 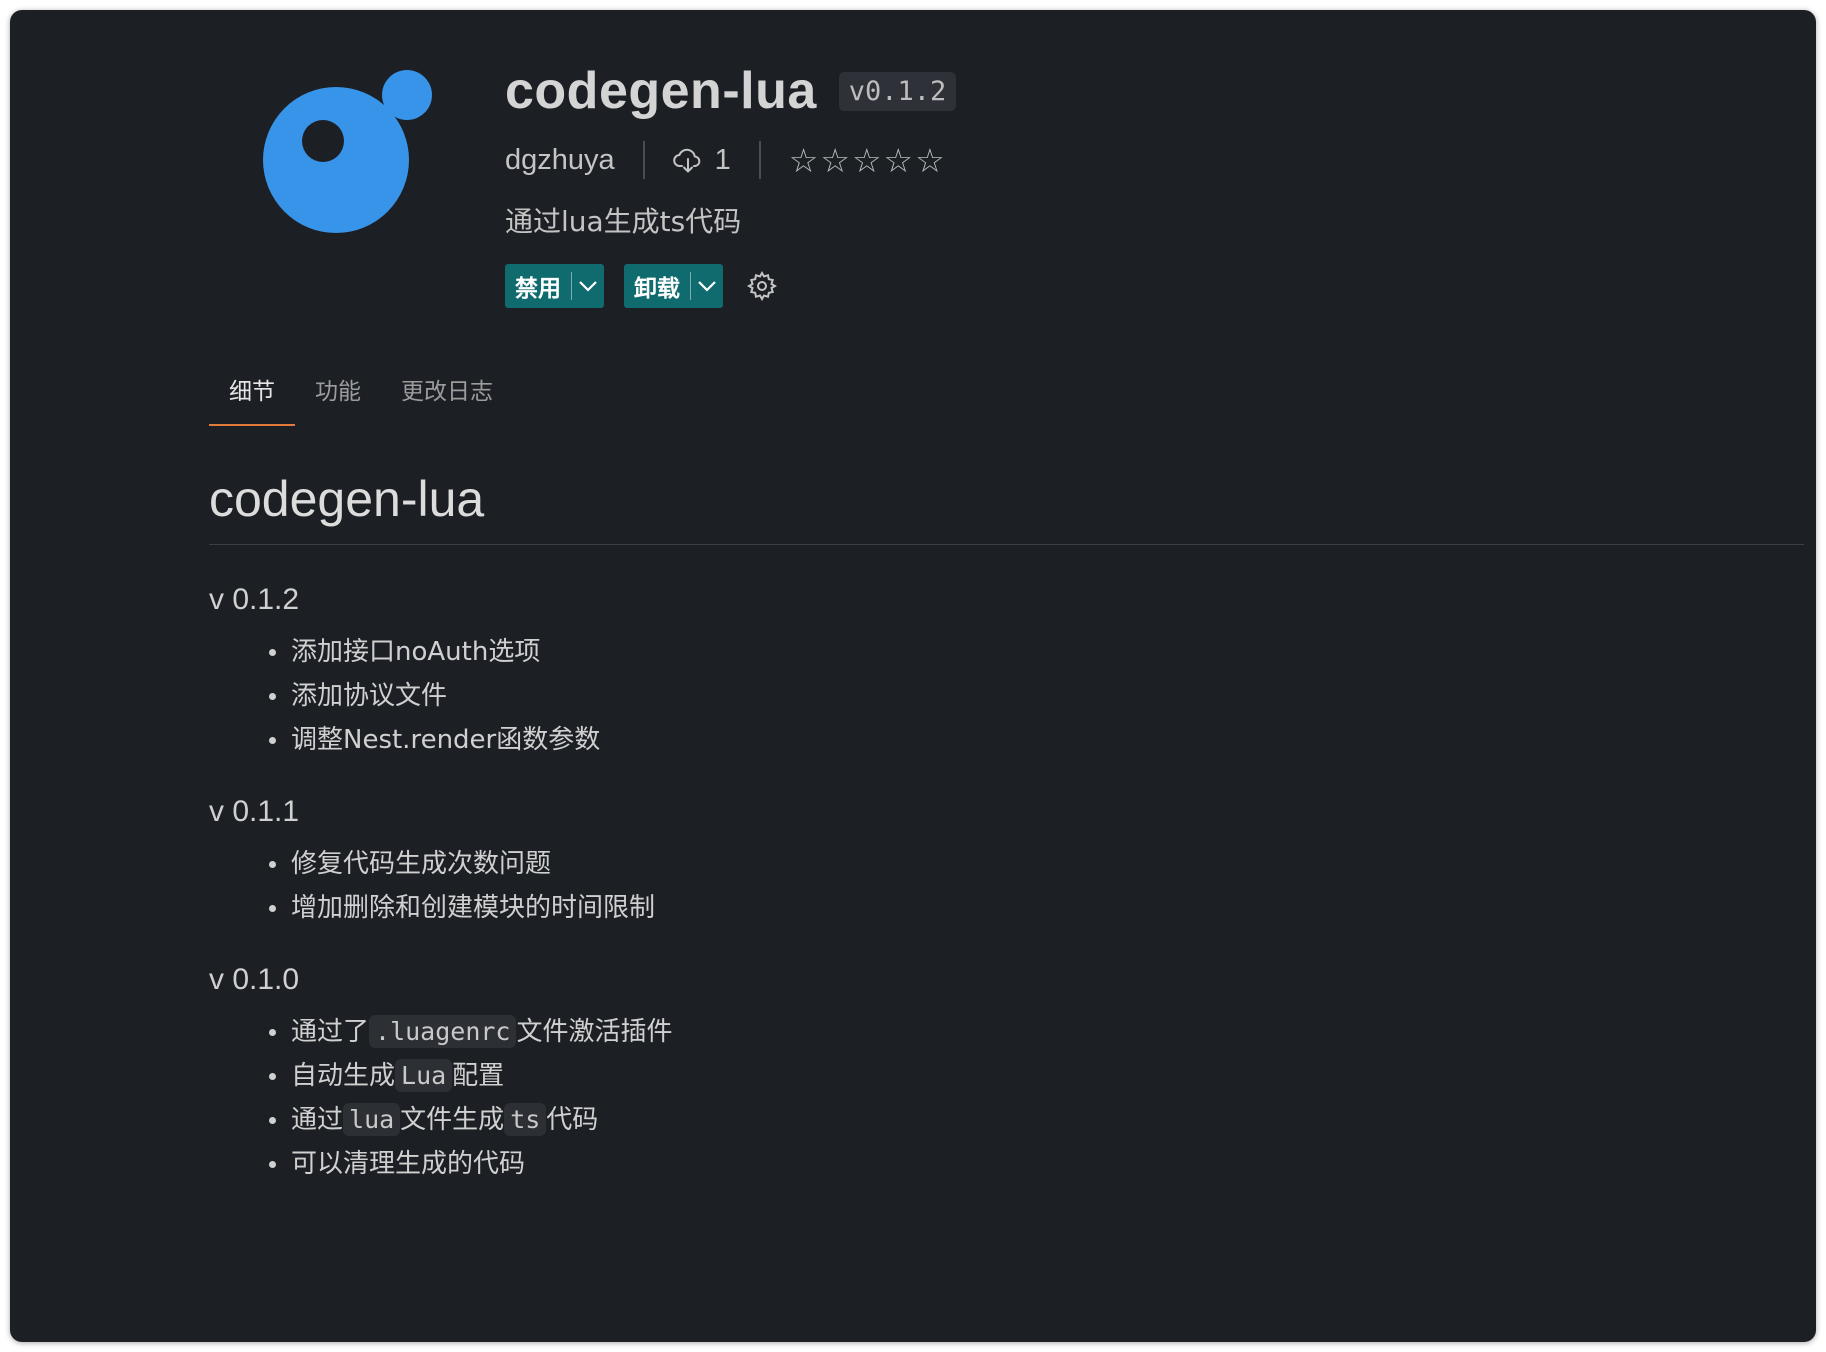 What do you see at coordinates (1036, 696) in the screenshot?
I see `change-item: 添加协议文件` at bounding box center [1036, 696].